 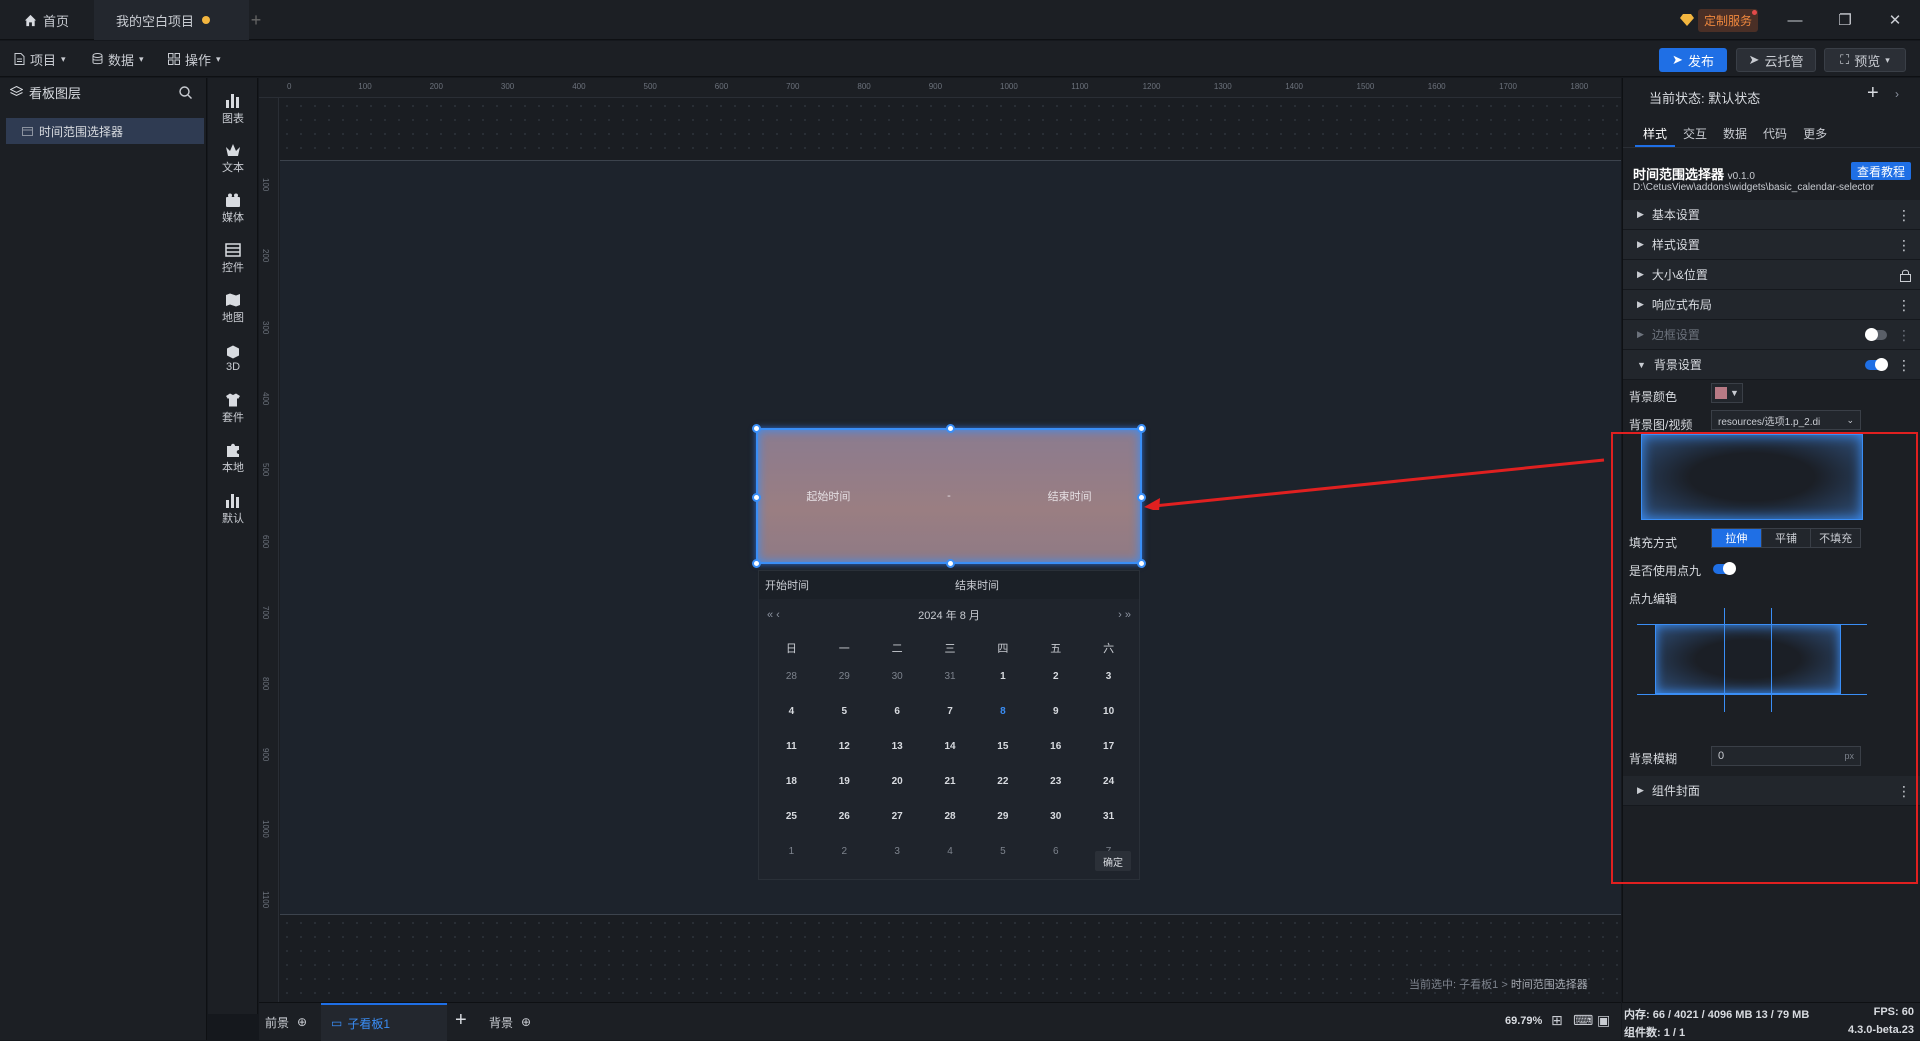 What do you see at coordinates (1795, 20) in the screenshot?
I see `minimize-button: —` at bounding box center [1795, 20].